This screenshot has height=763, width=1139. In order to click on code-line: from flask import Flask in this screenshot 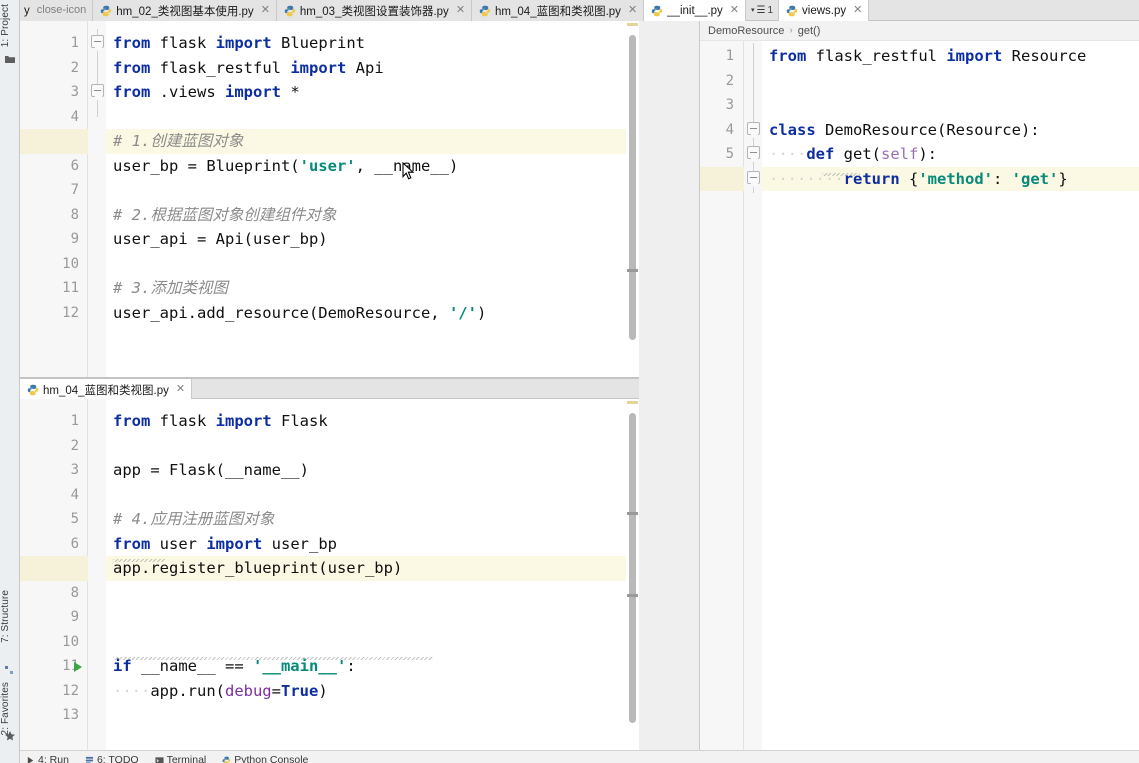, I will do `click(372, 421)`.